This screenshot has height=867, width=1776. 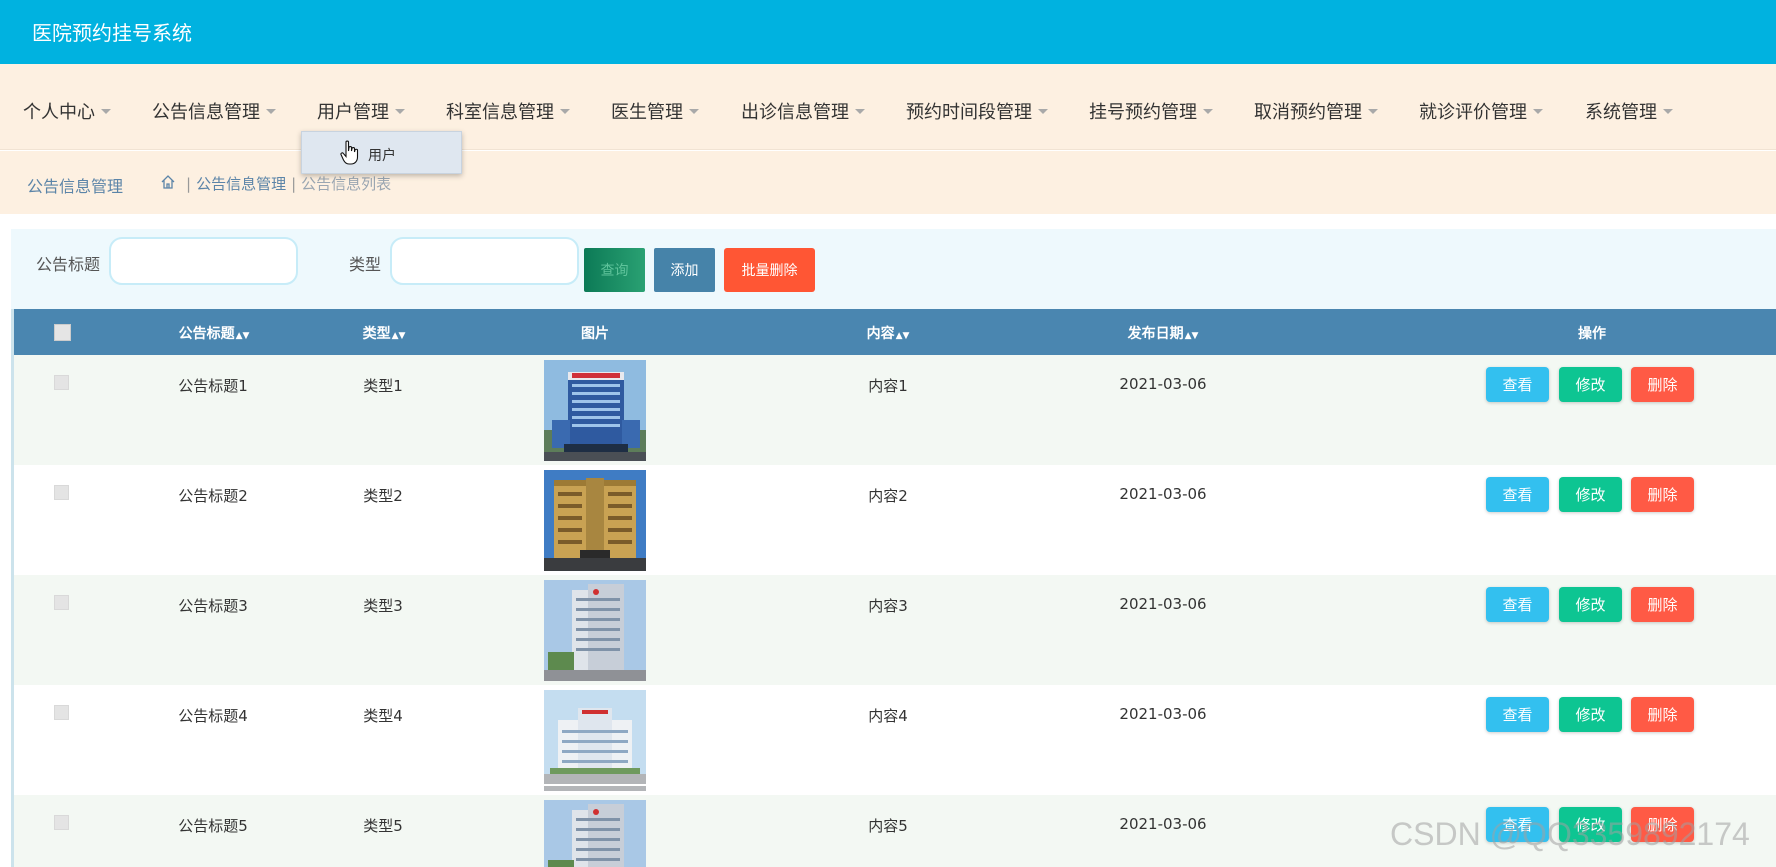 I want to click on nav-timeslot-management: 预约时间段管理, so click(x=977, y=111).